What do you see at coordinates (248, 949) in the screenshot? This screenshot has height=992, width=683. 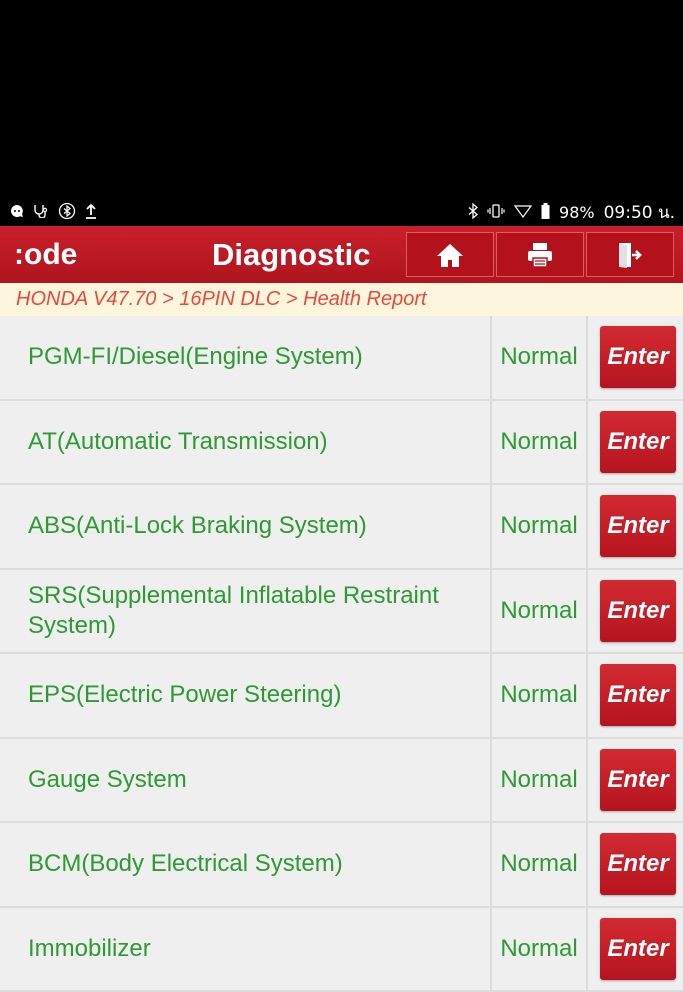 I see `system-name: Immobilizer` at bounding box center [248, 949].